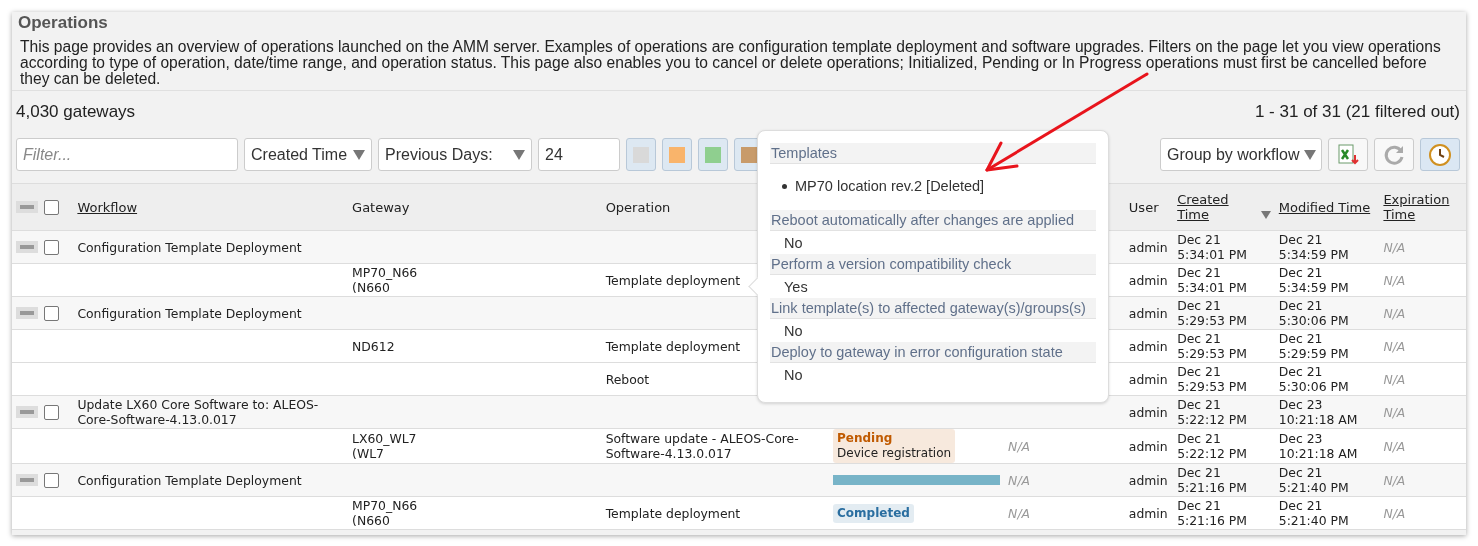  What do you see at coordinates (374, 346) in the screenshot?
I see `gateway-cell-text: ND612` at bounding box center [374, 346].